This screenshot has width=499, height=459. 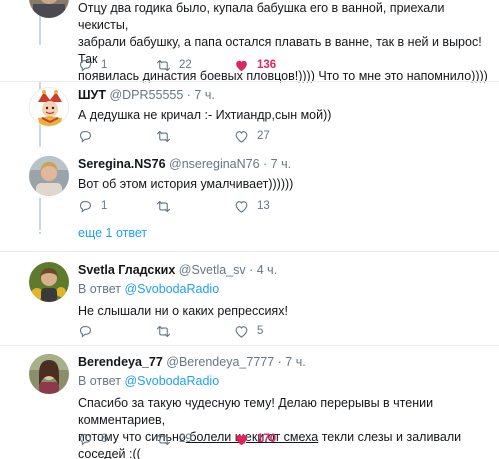 What do you see at coordinates (263, 206) in the screenshot?
I see `like-count: 13` at bounding box center [263, 206].